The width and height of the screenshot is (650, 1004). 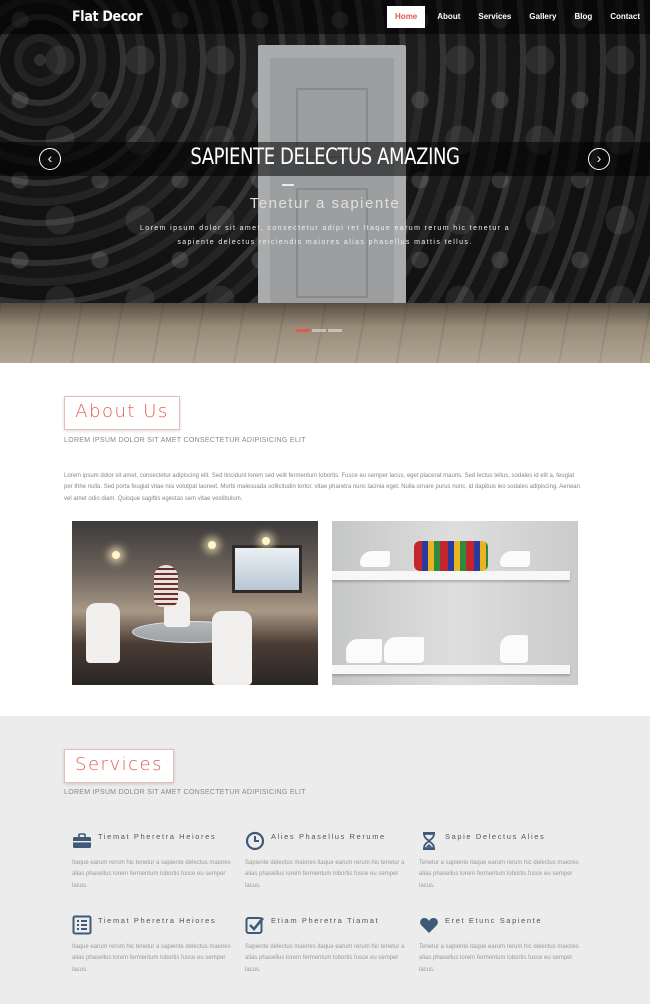 I want to click on slider-pagination, so click(x=319, y=330).